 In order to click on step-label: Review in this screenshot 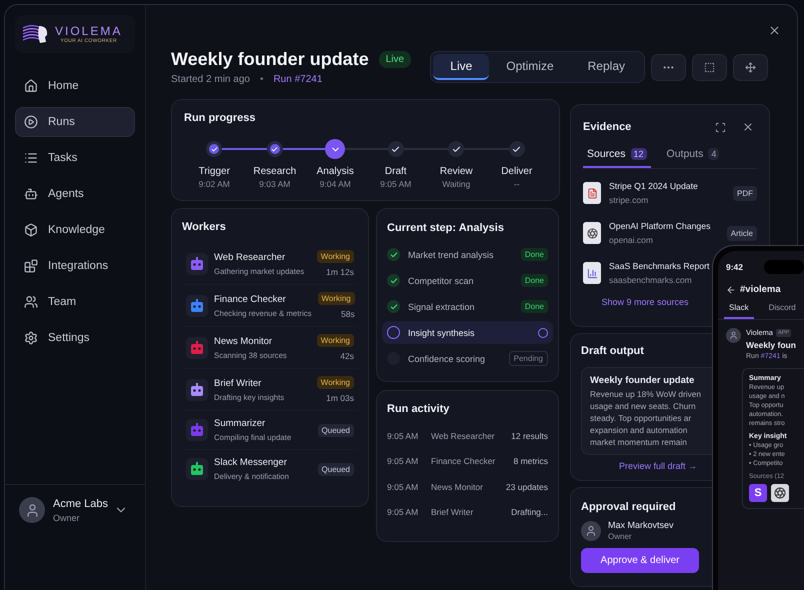, I will do `click(456, 171)`.